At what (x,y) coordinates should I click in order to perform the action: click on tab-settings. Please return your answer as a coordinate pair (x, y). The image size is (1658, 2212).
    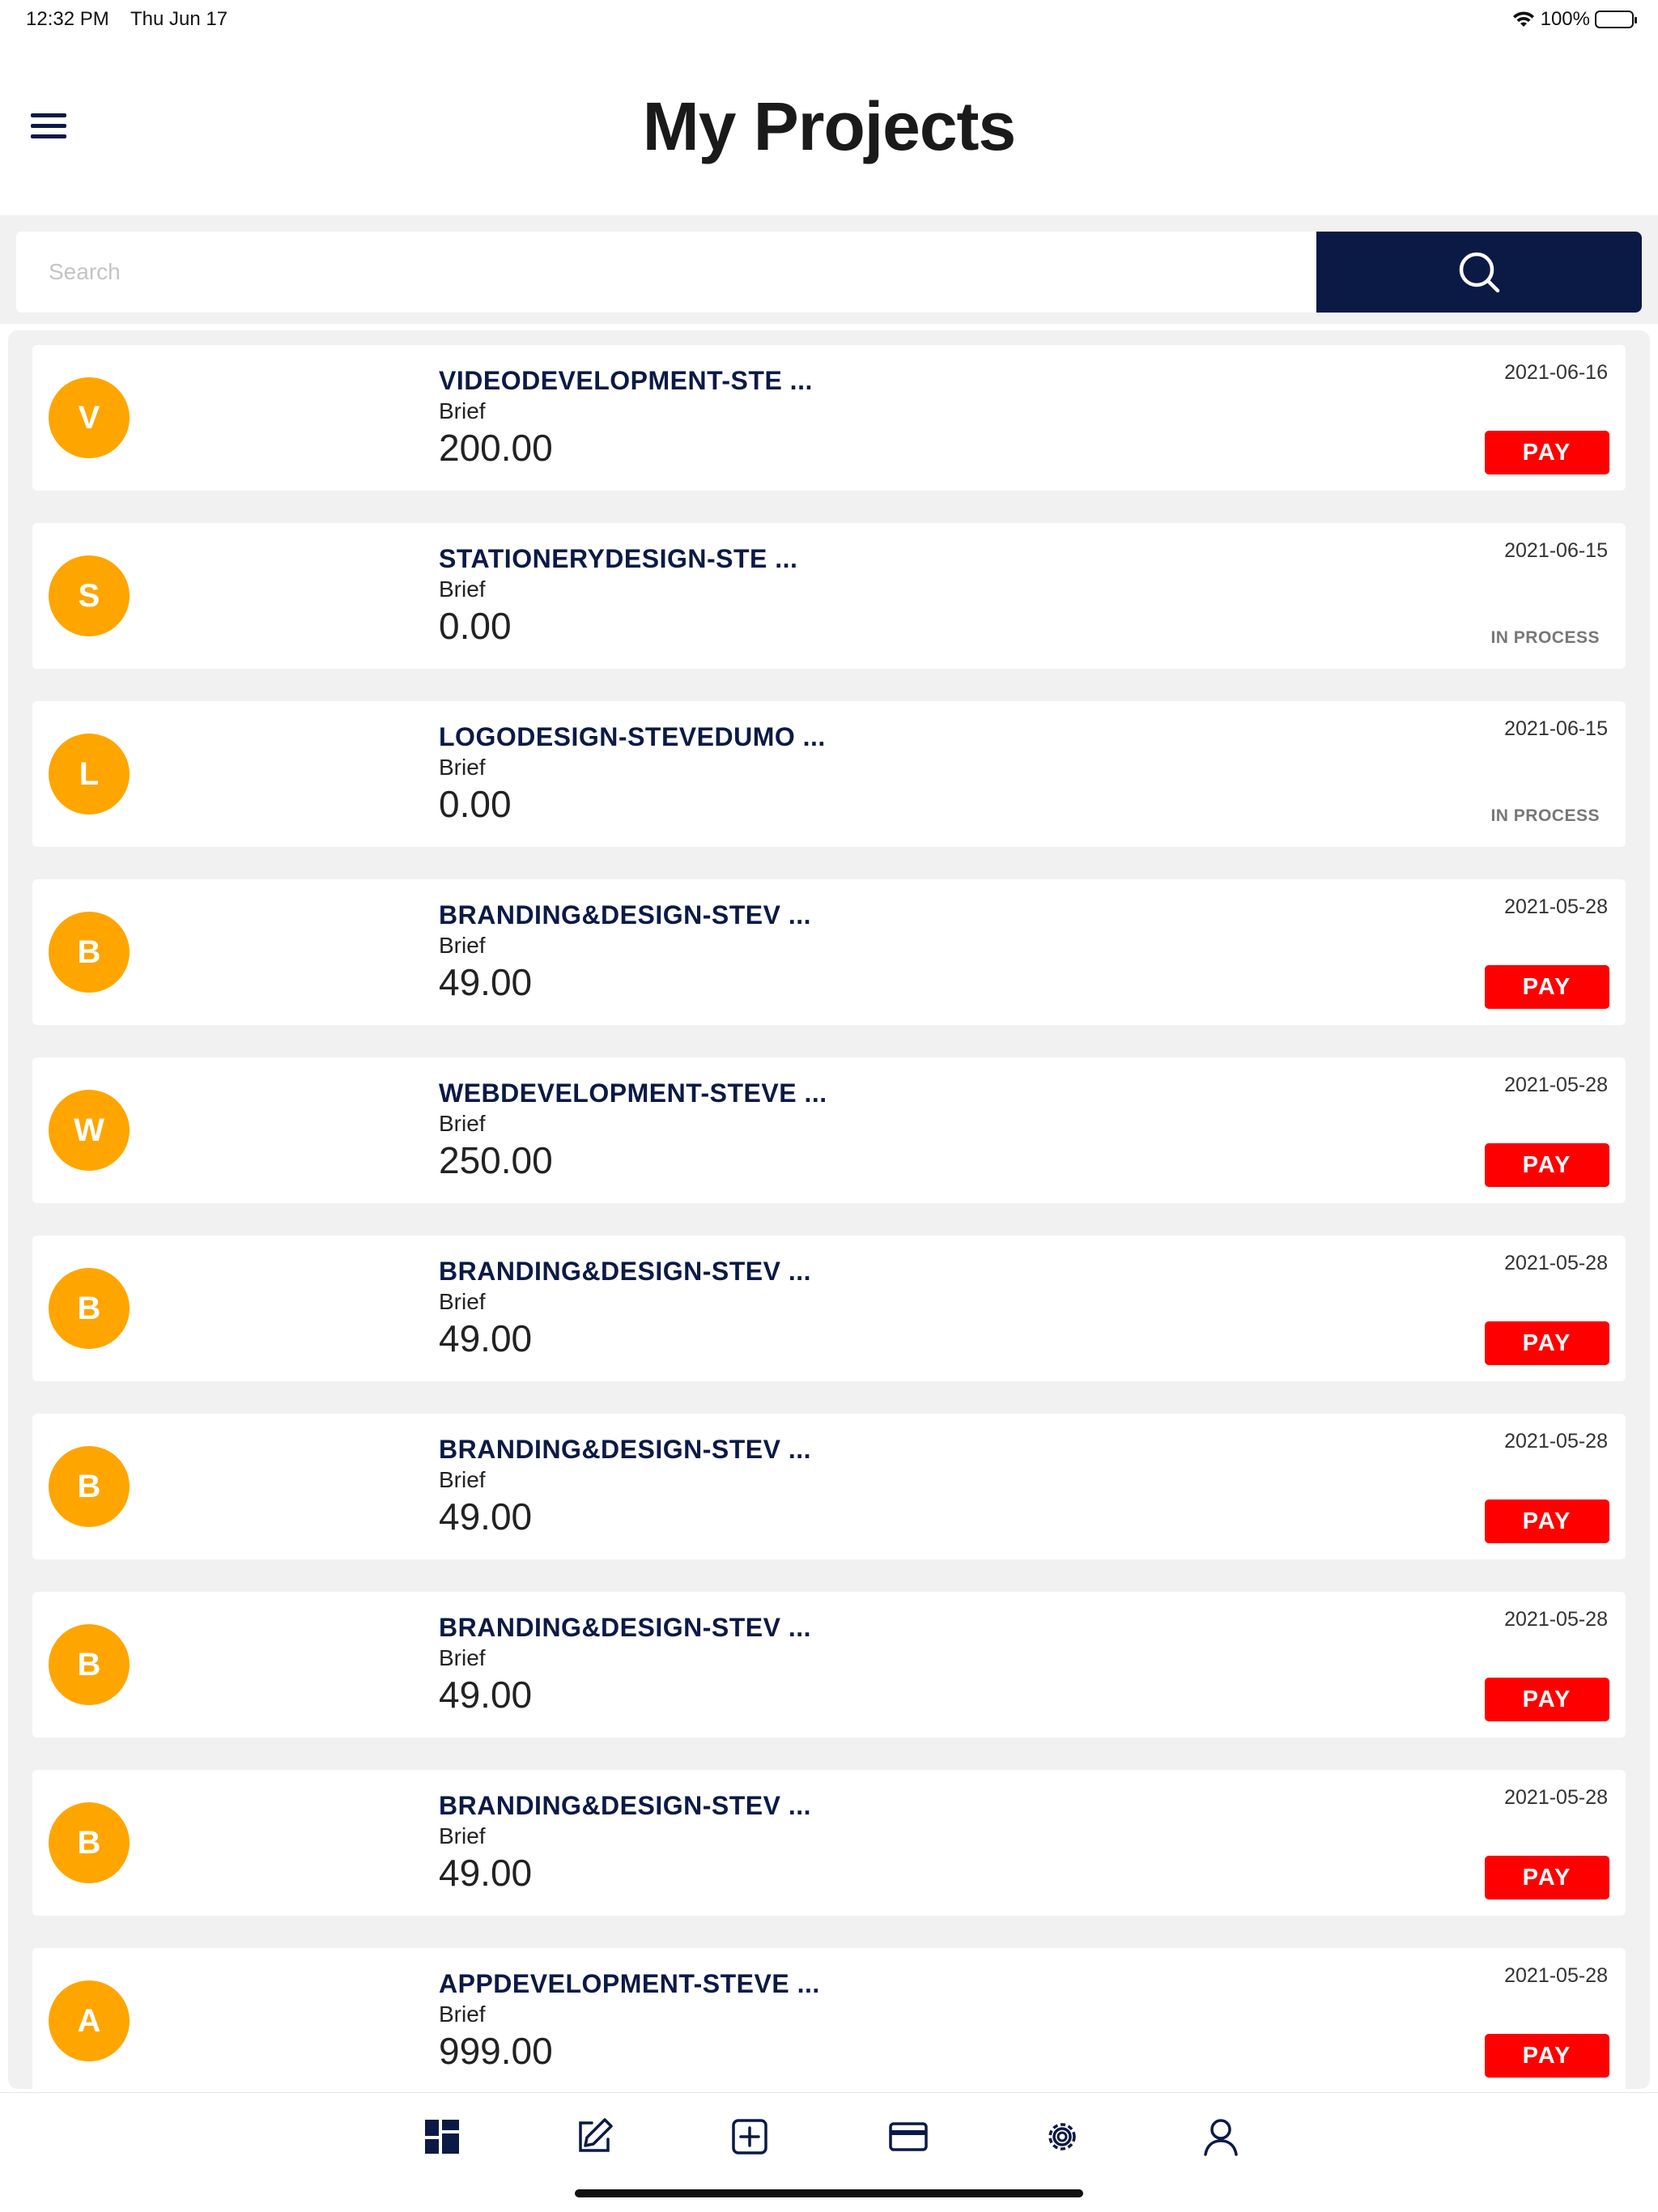
    Looking at the image, I should click on (1062, 2137).